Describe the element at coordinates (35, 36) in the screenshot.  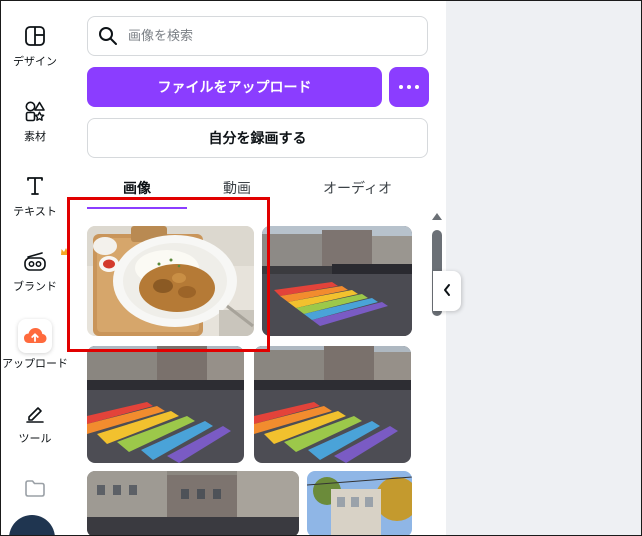
I see `layout-icon` at that location.